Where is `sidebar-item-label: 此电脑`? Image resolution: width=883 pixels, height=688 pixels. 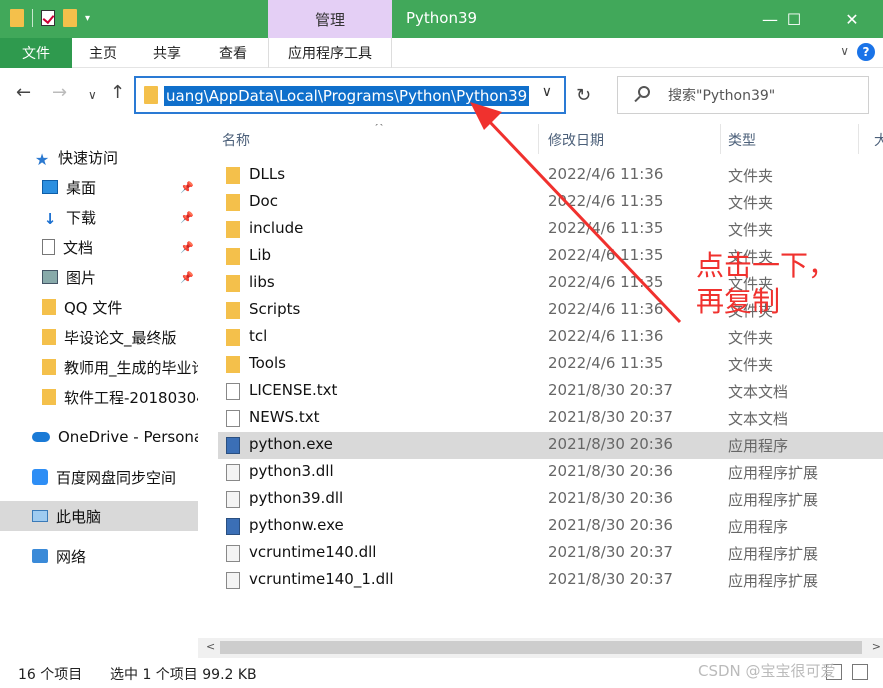
sidebar-item-label: 此电脑 is located at coordinates (79, 516).